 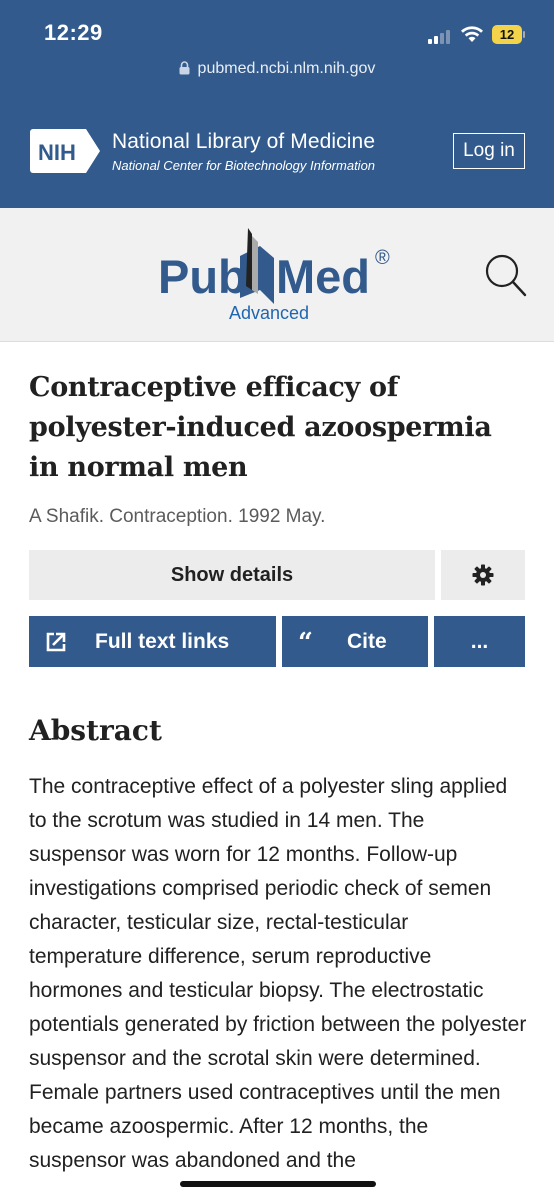 What do you see at coordinates (506, 275) in the screenshot?
I see `search-icon` at bounding box center [506, 275].